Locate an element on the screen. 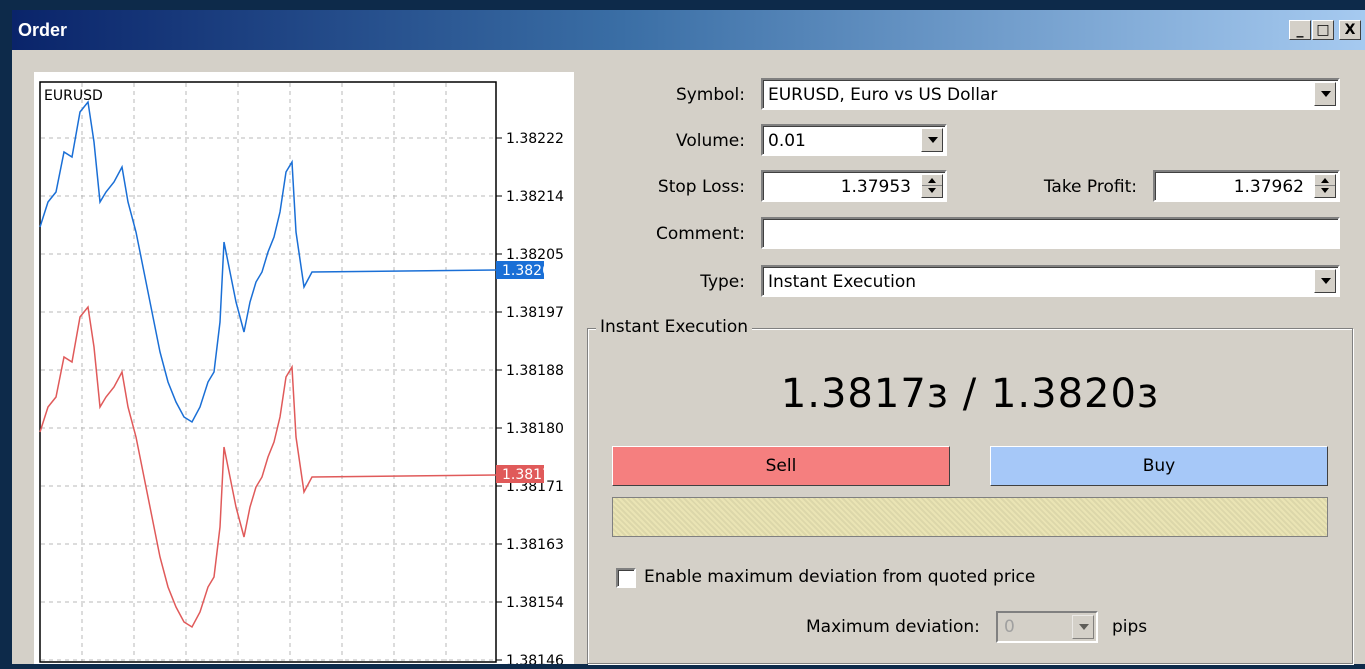  deviation-checkbox is located at coordinates (626, 578).